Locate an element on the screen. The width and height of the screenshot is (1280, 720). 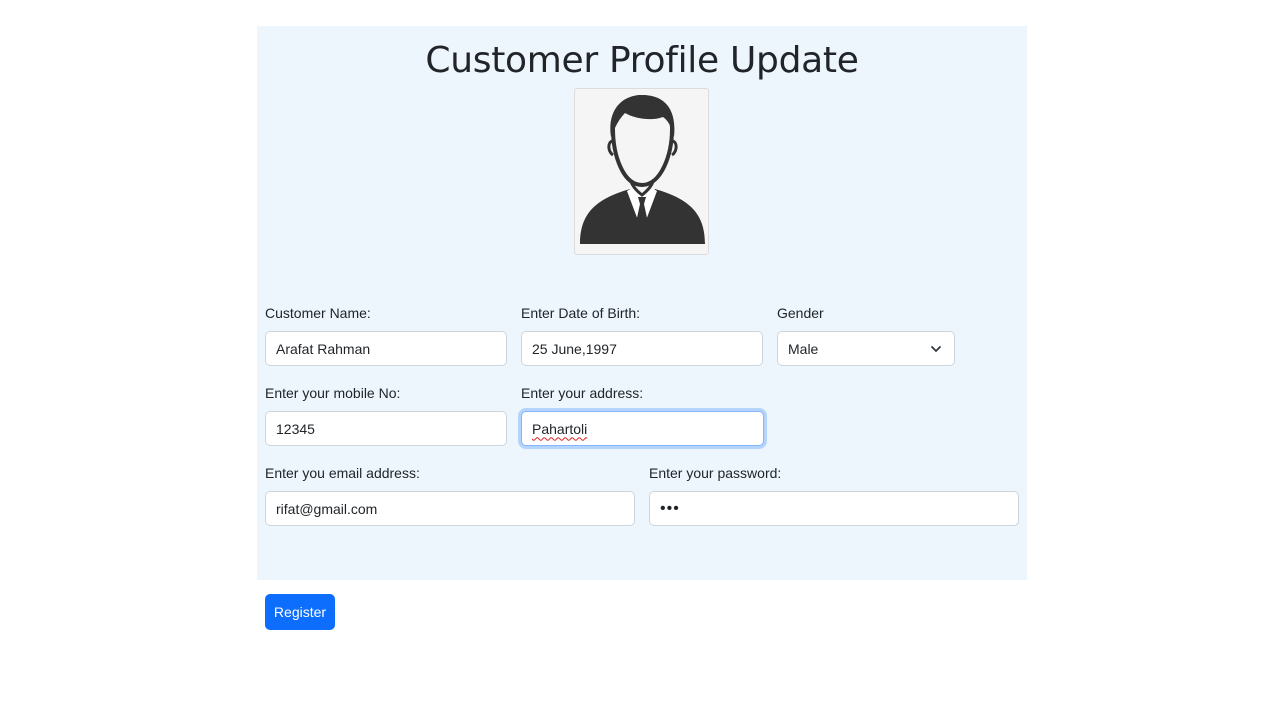
email-label: Enter you email address: is located at coordinates (342, 473).